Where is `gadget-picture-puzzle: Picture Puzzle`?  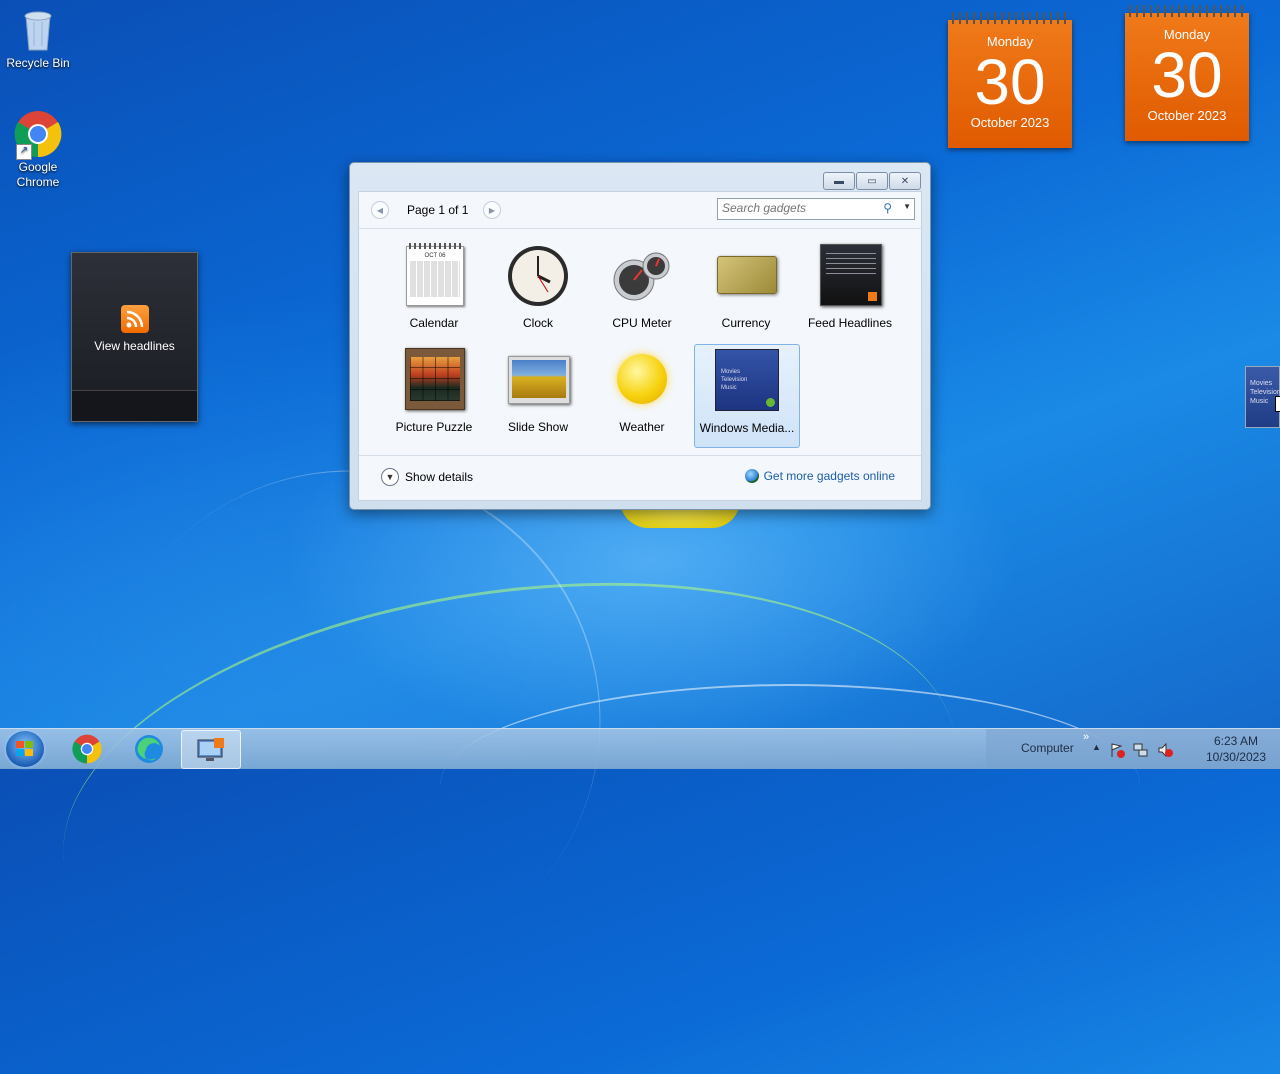
gadget-picture-puzzle: Picture Puzzle is located at coordinates (434, 395).